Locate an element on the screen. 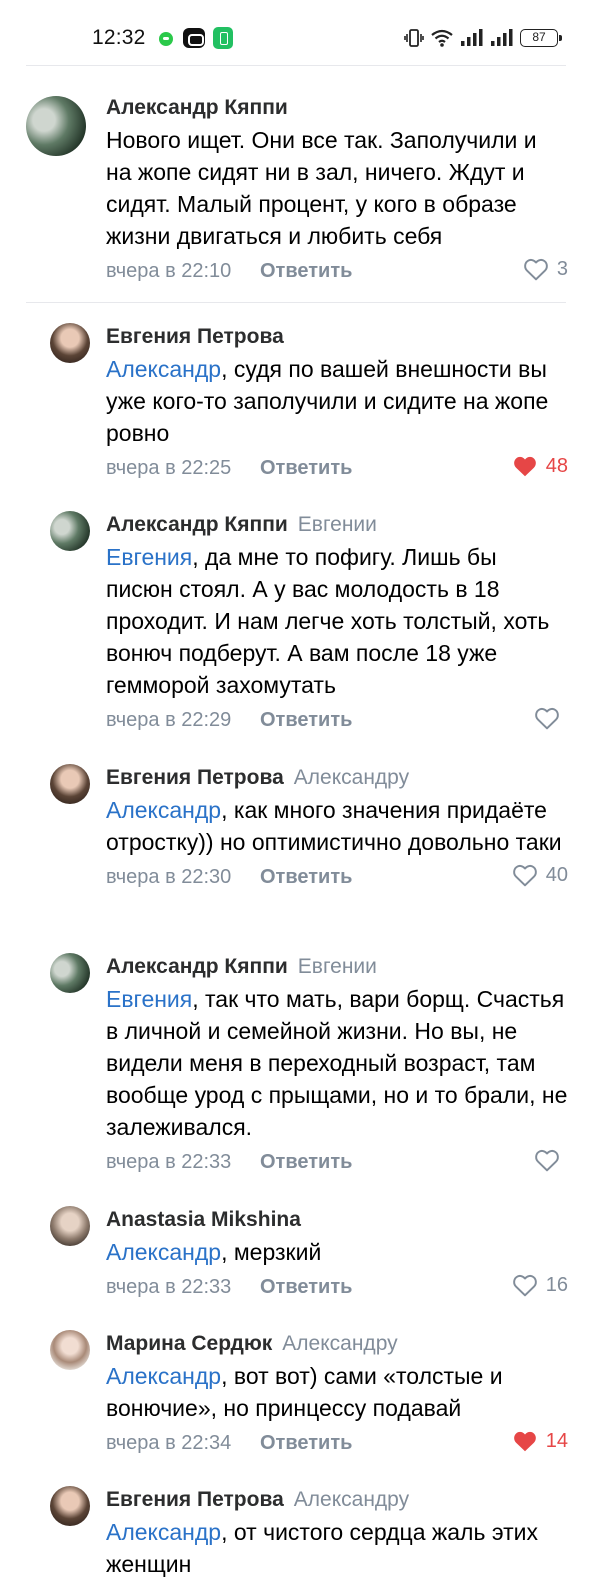 The image size is (600, 1589). like-button: 3 is located at coordinates (545, 269).